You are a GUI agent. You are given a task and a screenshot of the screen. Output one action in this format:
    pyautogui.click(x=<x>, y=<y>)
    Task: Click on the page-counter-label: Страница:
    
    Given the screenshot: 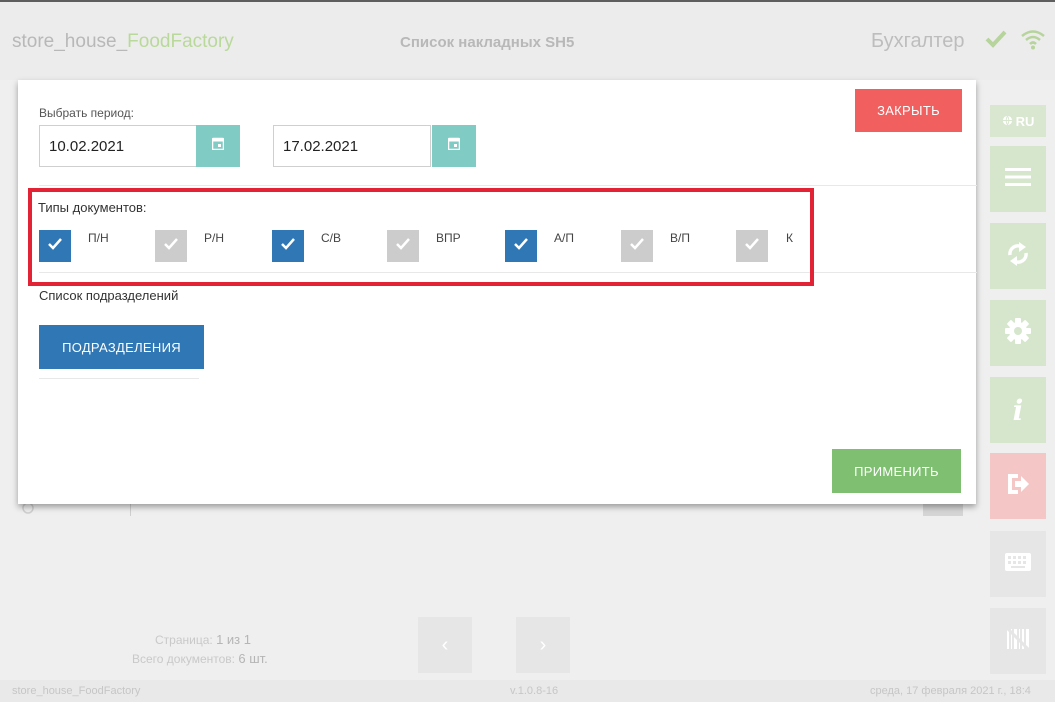 What is the action you would take?
    pyautogui.click(x=184, y=640)
    